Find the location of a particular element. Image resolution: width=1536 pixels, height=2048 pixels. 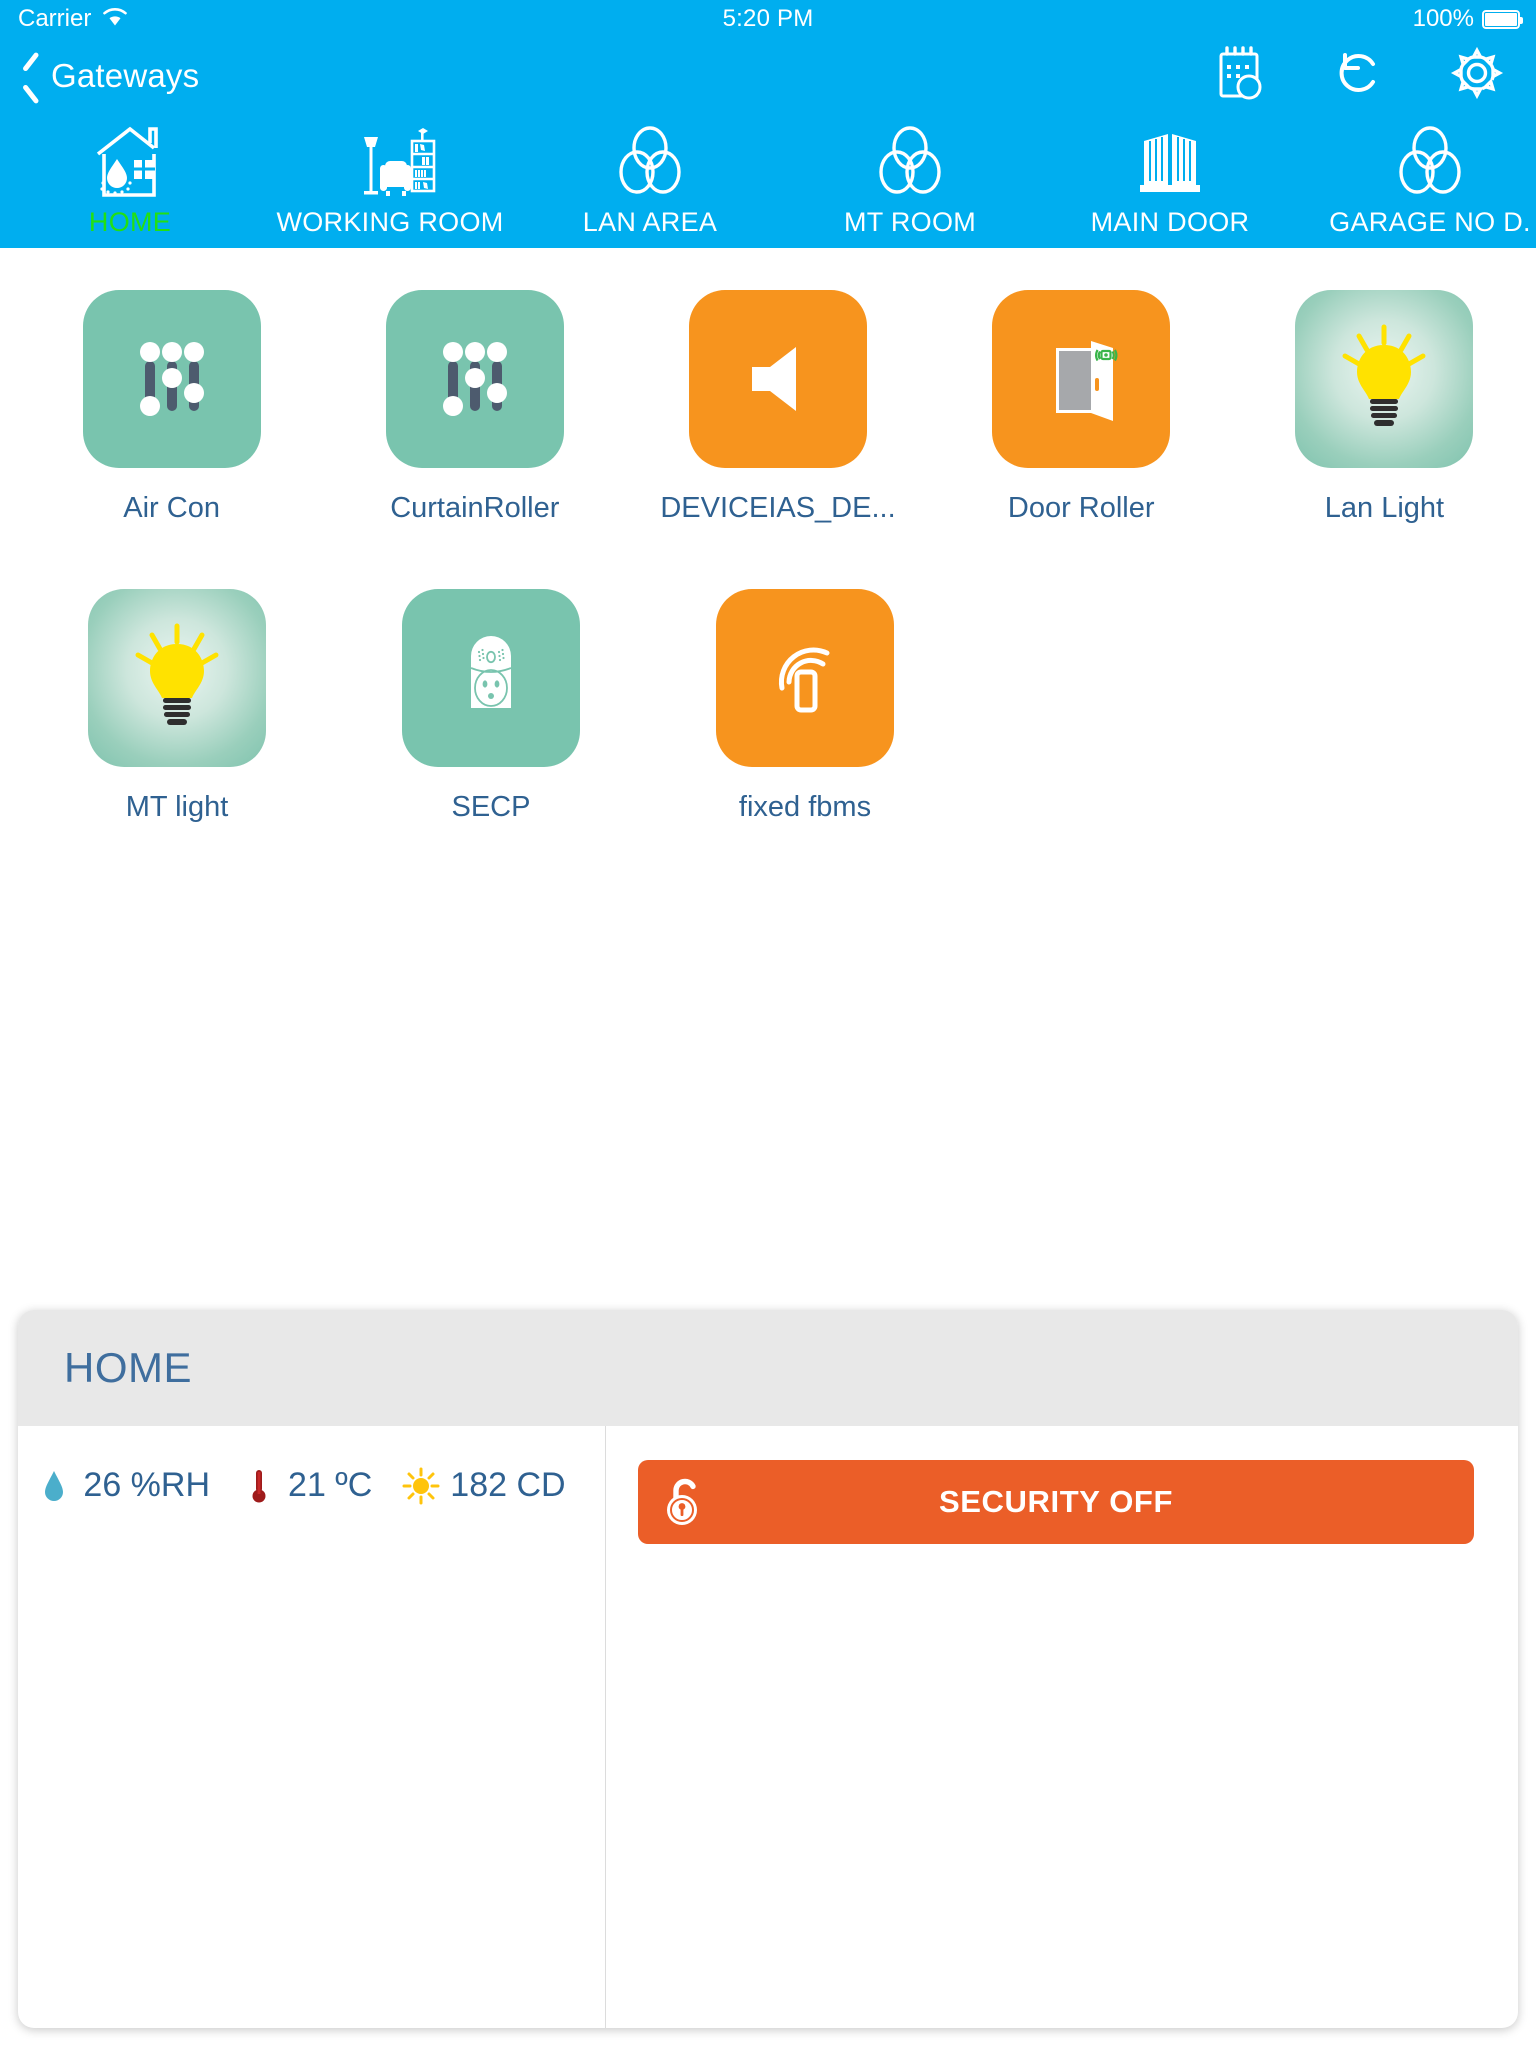

device-label: fixed fbms is located at coordinates (805, 807).